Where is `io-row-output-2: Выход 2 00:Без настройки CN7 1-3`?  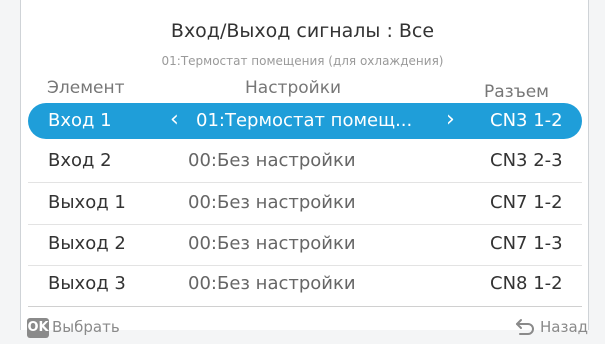
io-row-output-2: Выход 2 00:Без настройки CN7 1-3 is located at coordinates (305, 244).